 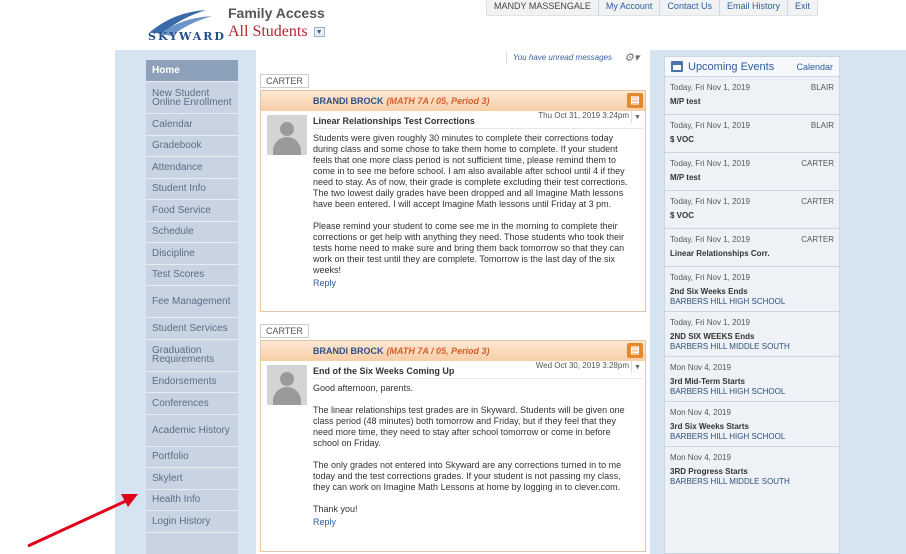 I want to click on sidebar-item-academic-history: Academic History, so click(x=192, y=431).